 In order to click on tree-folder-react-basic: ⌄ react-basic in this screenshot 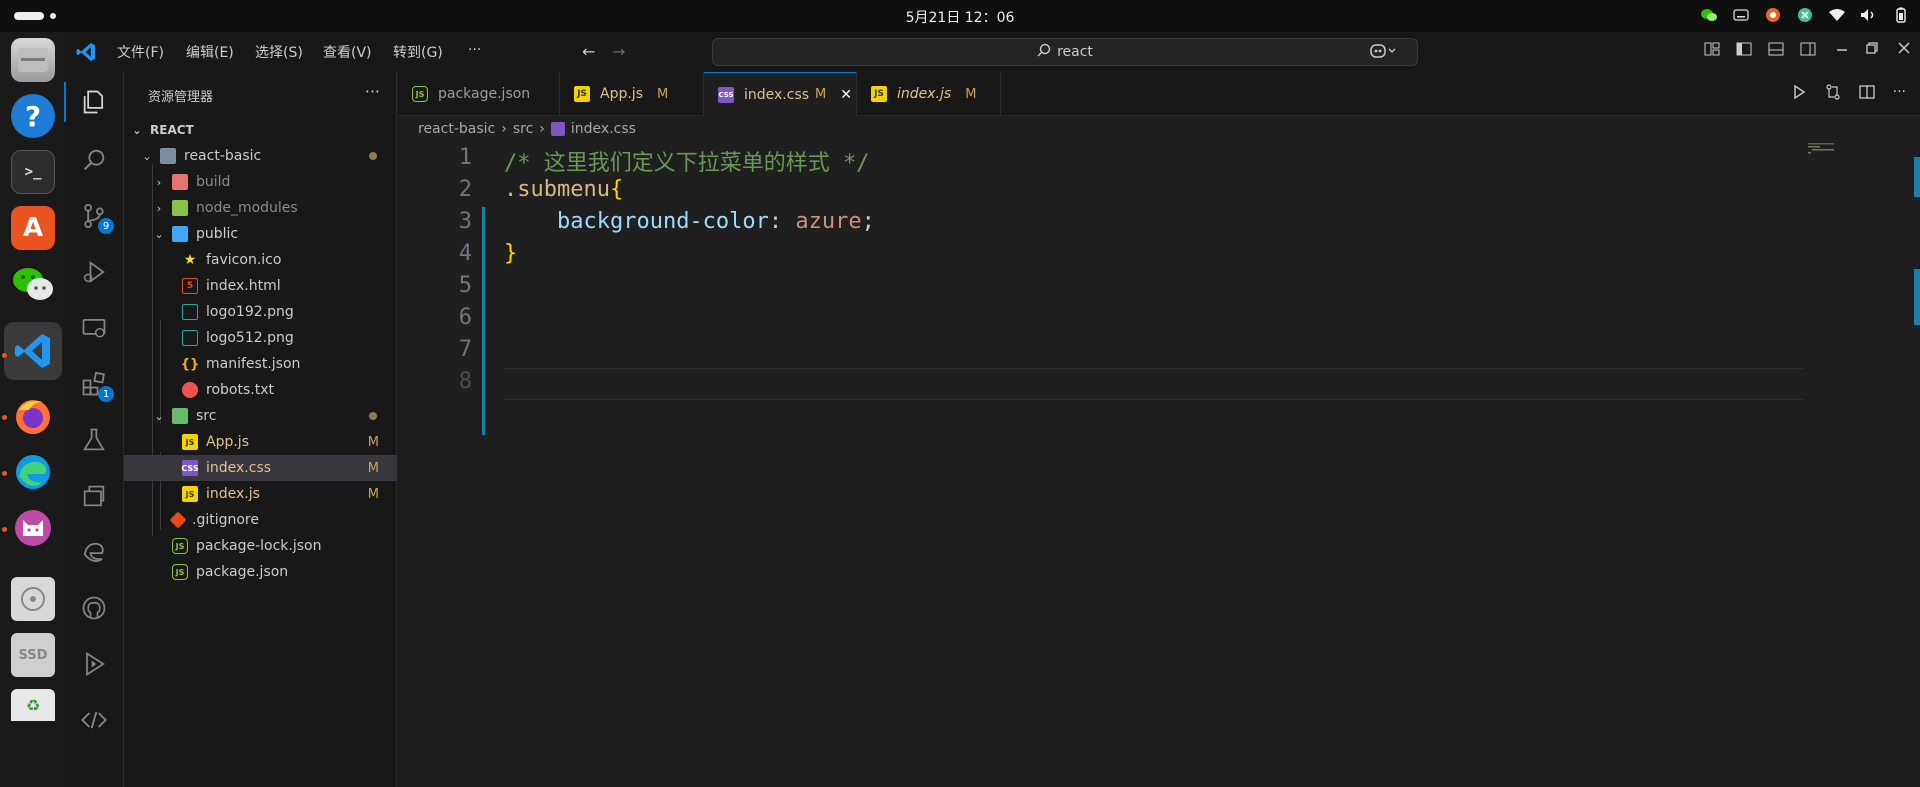, I will do `click(260, 156)`.